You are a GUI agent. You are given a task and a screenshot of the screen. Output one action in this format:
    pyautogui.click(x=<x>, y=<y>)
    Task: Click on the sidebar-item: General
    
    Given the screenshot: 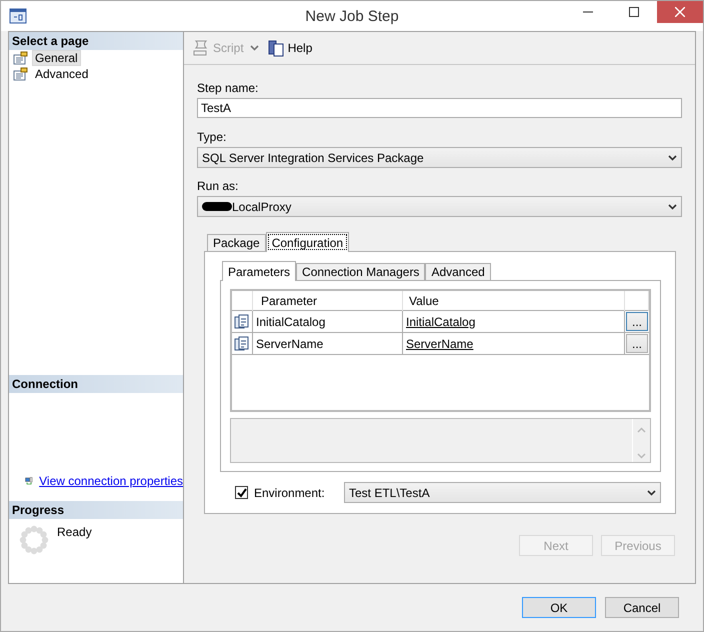 What is the action you would take?
    pyautogui.click(x=56, y=58)
    